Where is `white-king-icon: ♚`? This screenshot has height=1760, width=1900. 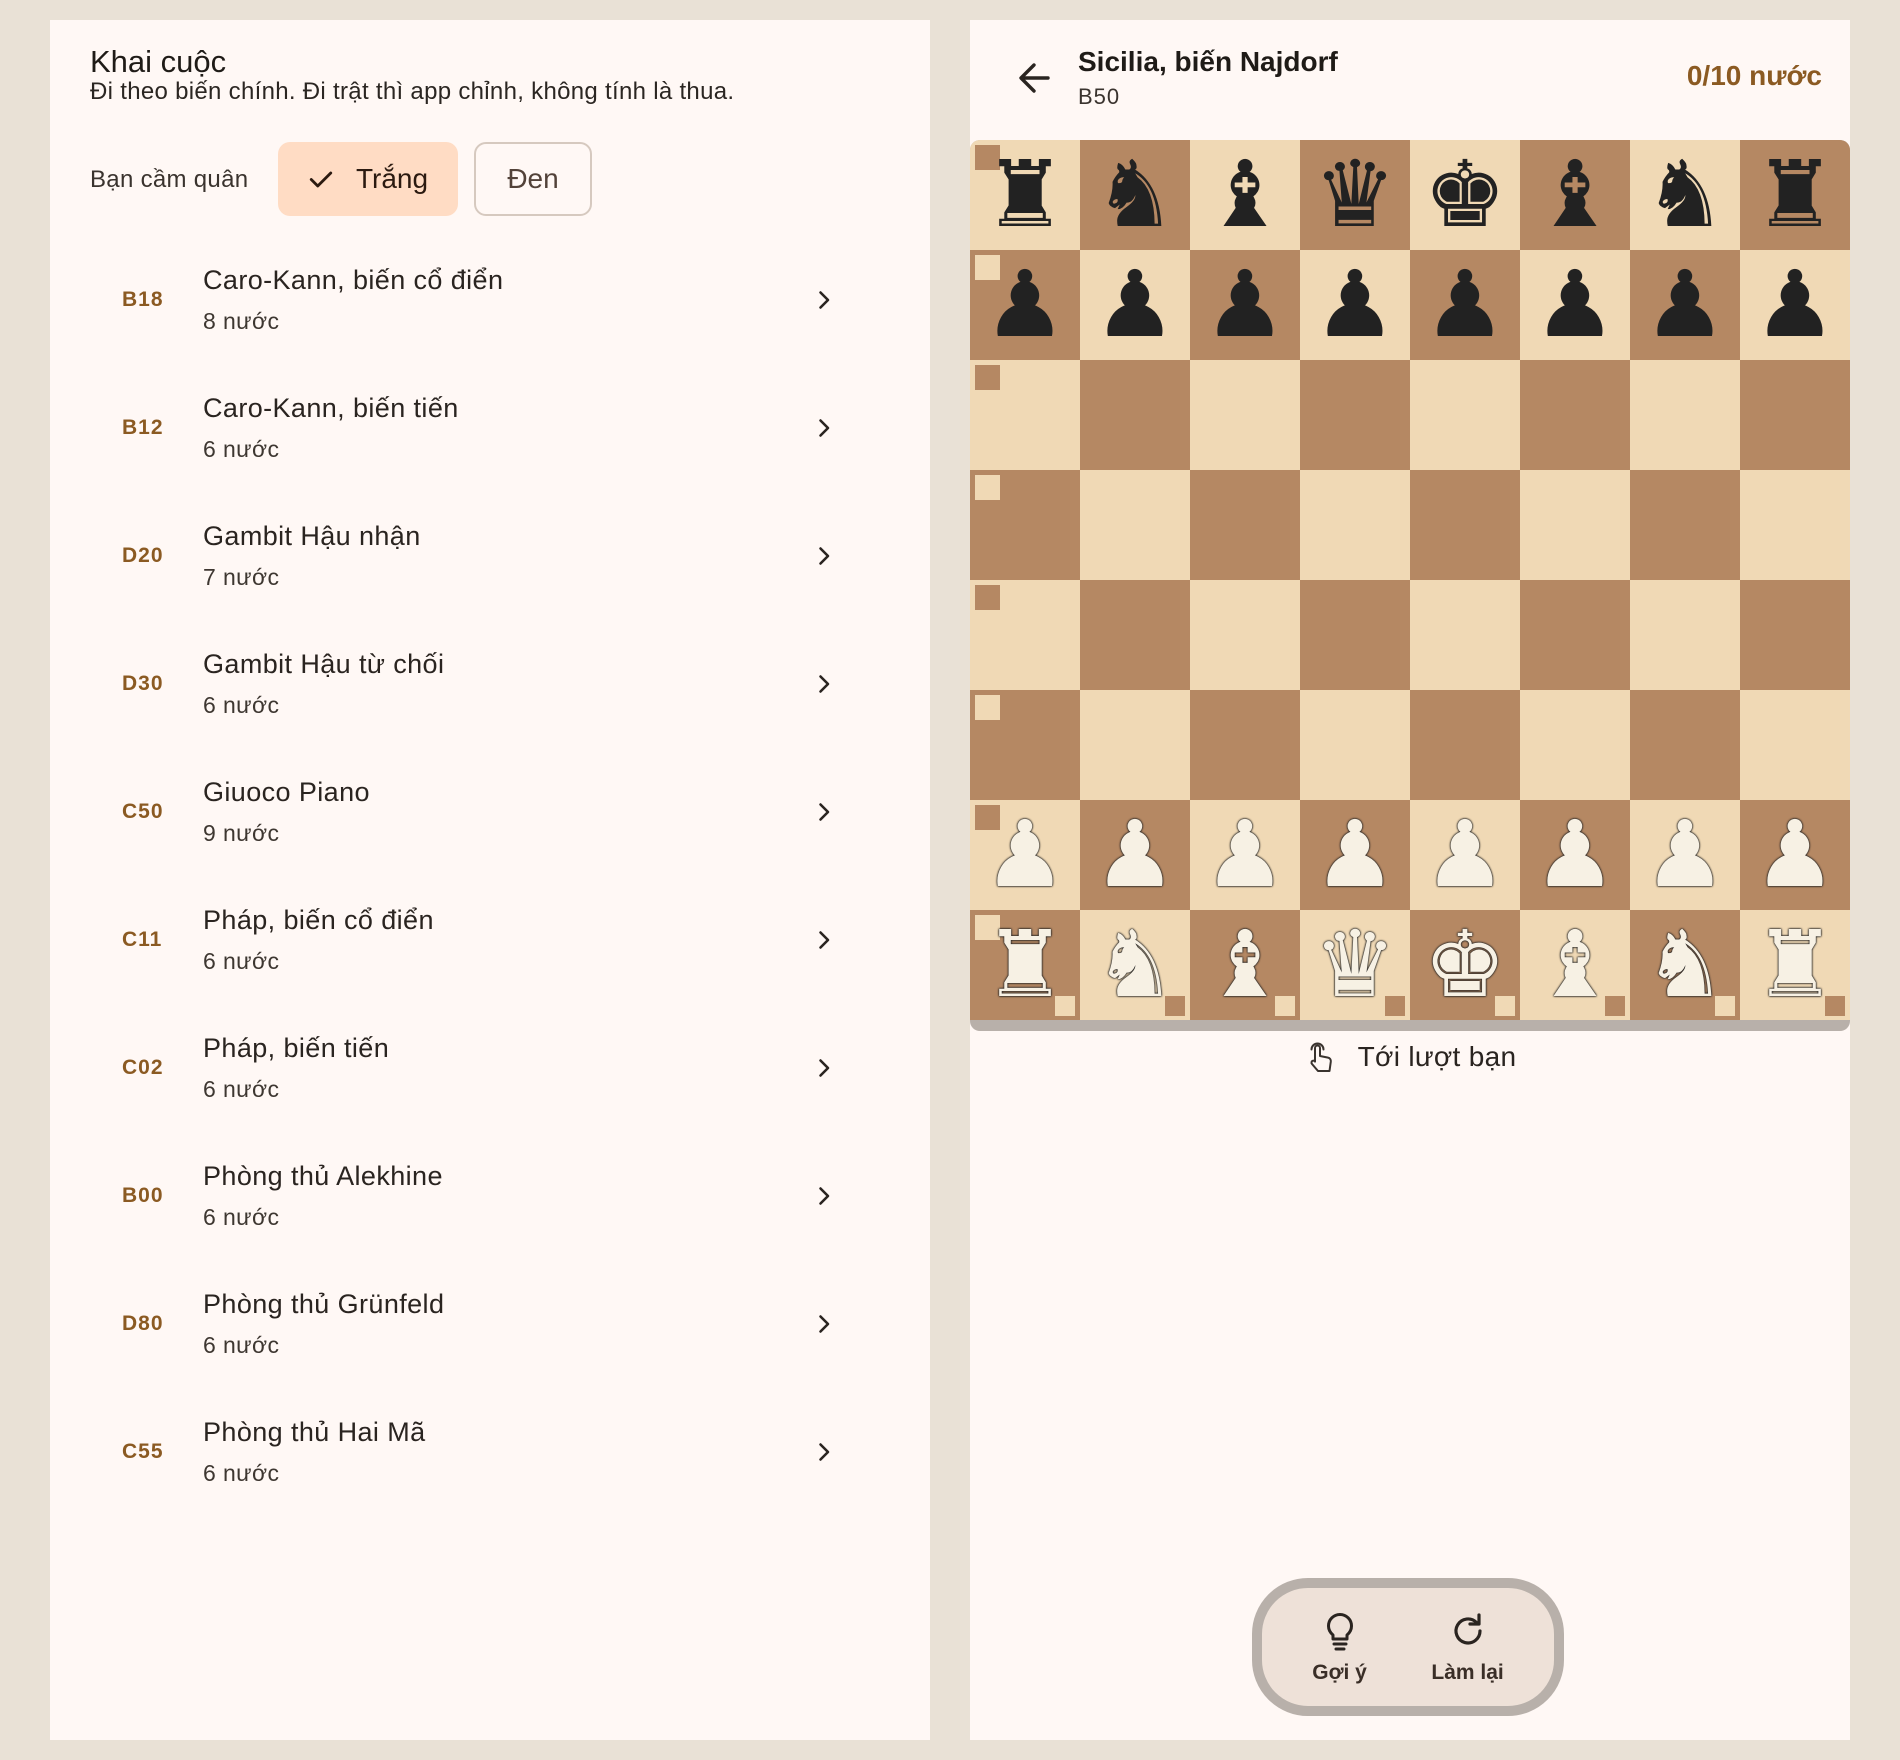 white-king-icon: ♚ is located at coordinates (1465, 965).